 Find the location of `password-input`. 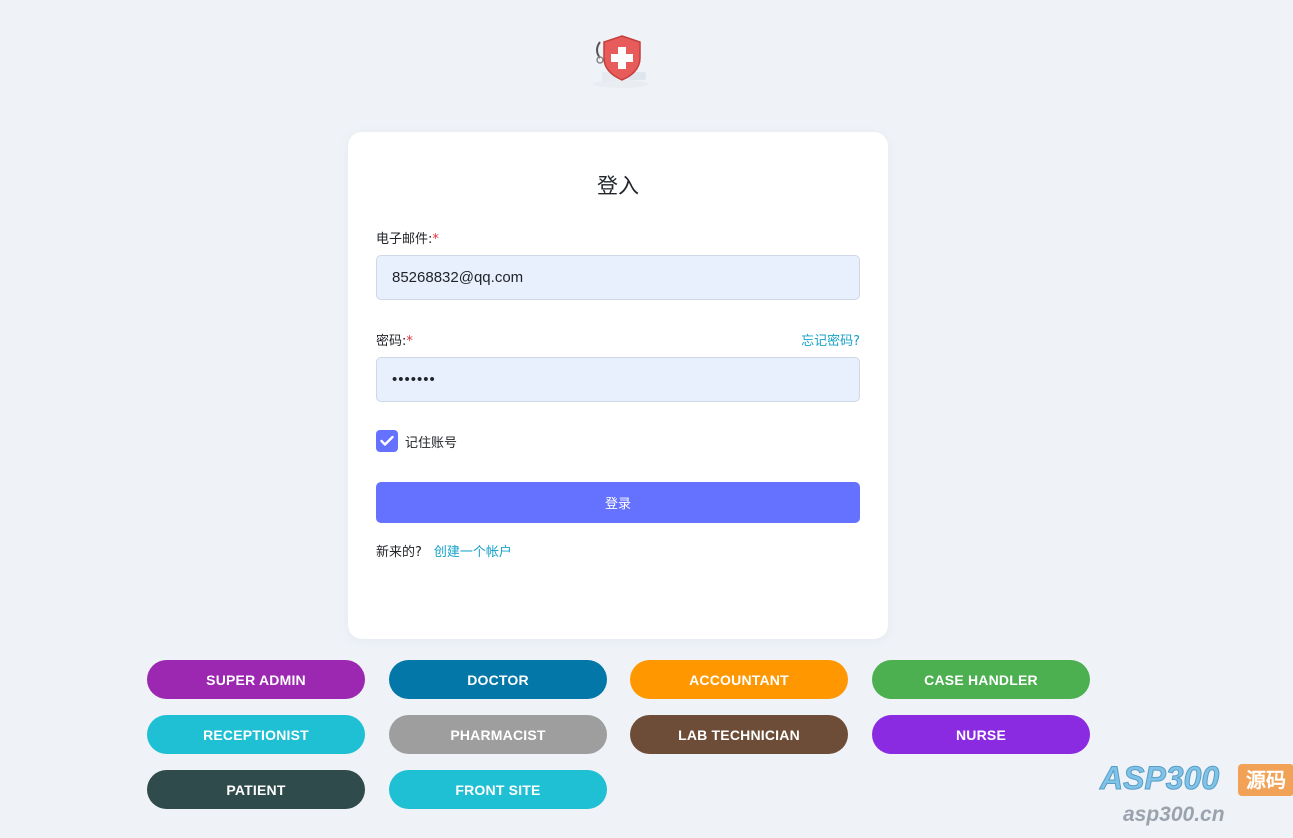

password-input is located at coordinates (618, 379).